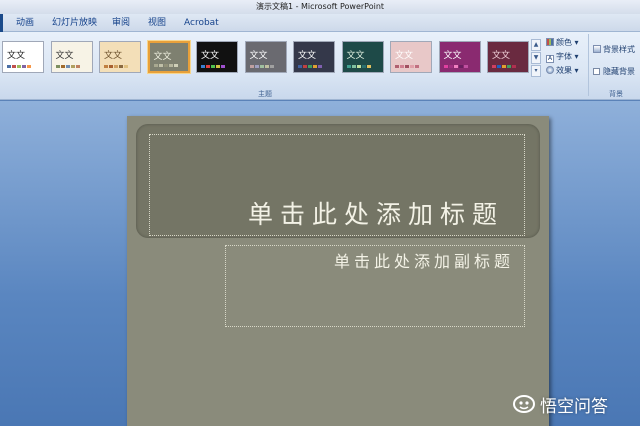  What do you see at coordinates (423, 261) in the screenshot?
I see `subtitle-placeholder-text: 单击此处添加副标题` at bounding box center [423, 261].